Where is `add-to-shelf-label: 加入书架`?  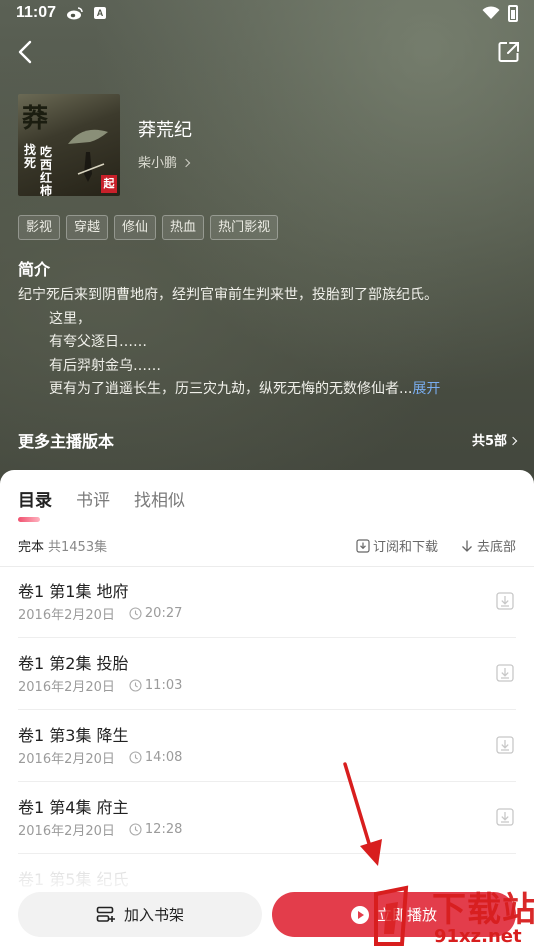 add-to-shelf-label: 加入书架 is located at coordinates (153, 915).